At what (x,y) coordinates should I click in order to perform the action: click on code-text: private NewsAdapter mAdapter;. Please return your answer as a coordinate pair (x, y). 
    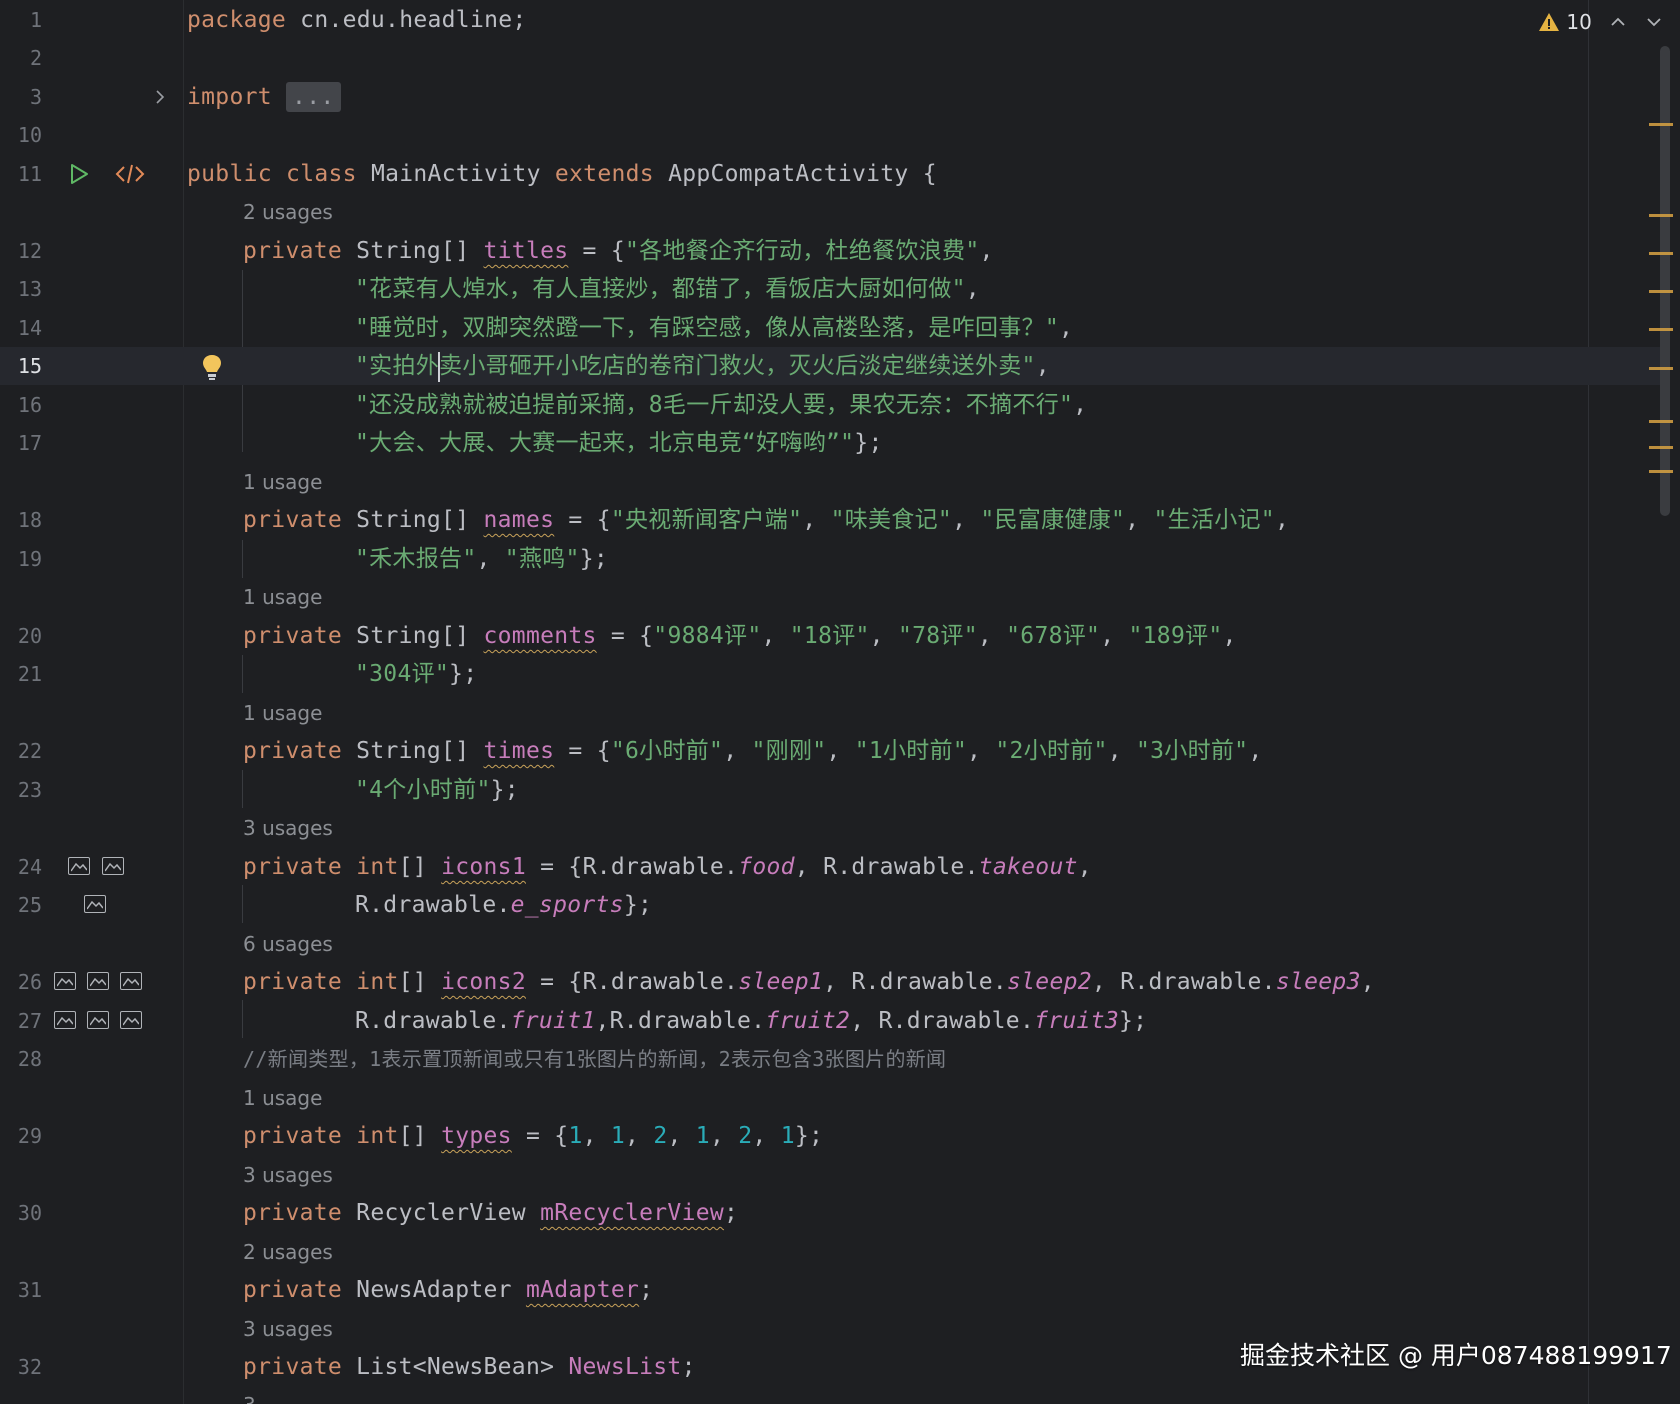
    Looking at the image, I should click on (448, 1290).